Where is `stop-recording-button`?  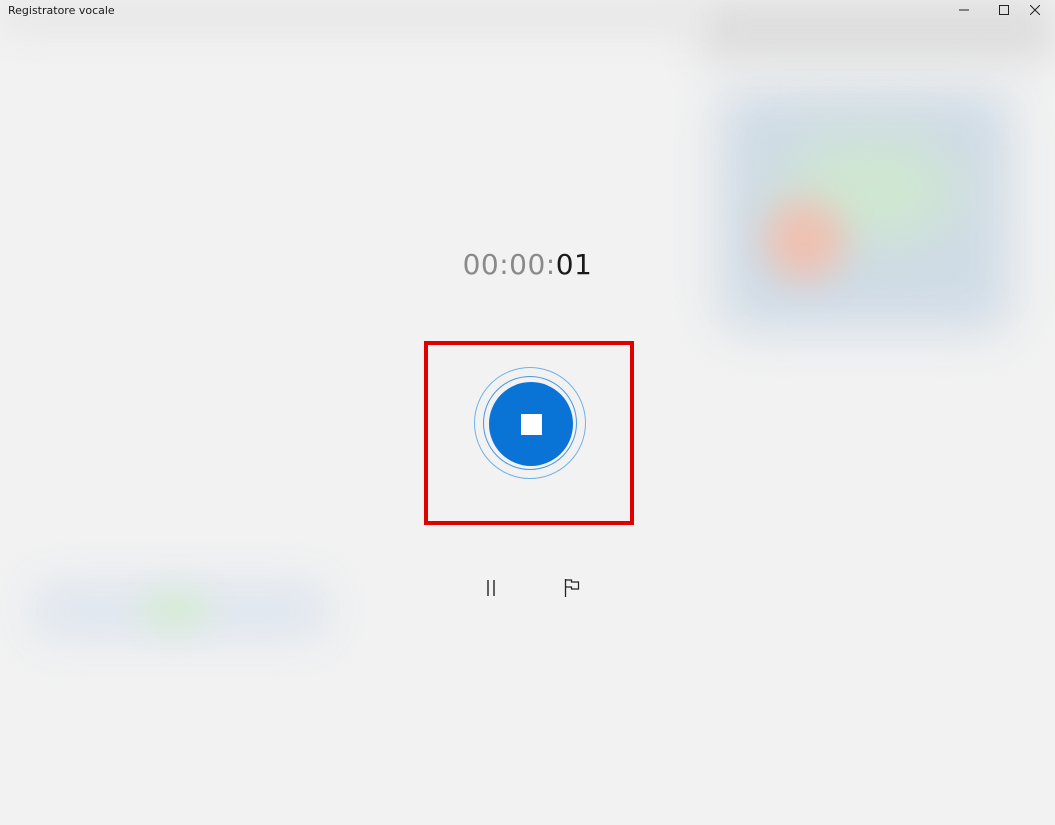 stop-recording-button is located at coordinates (531, 424).